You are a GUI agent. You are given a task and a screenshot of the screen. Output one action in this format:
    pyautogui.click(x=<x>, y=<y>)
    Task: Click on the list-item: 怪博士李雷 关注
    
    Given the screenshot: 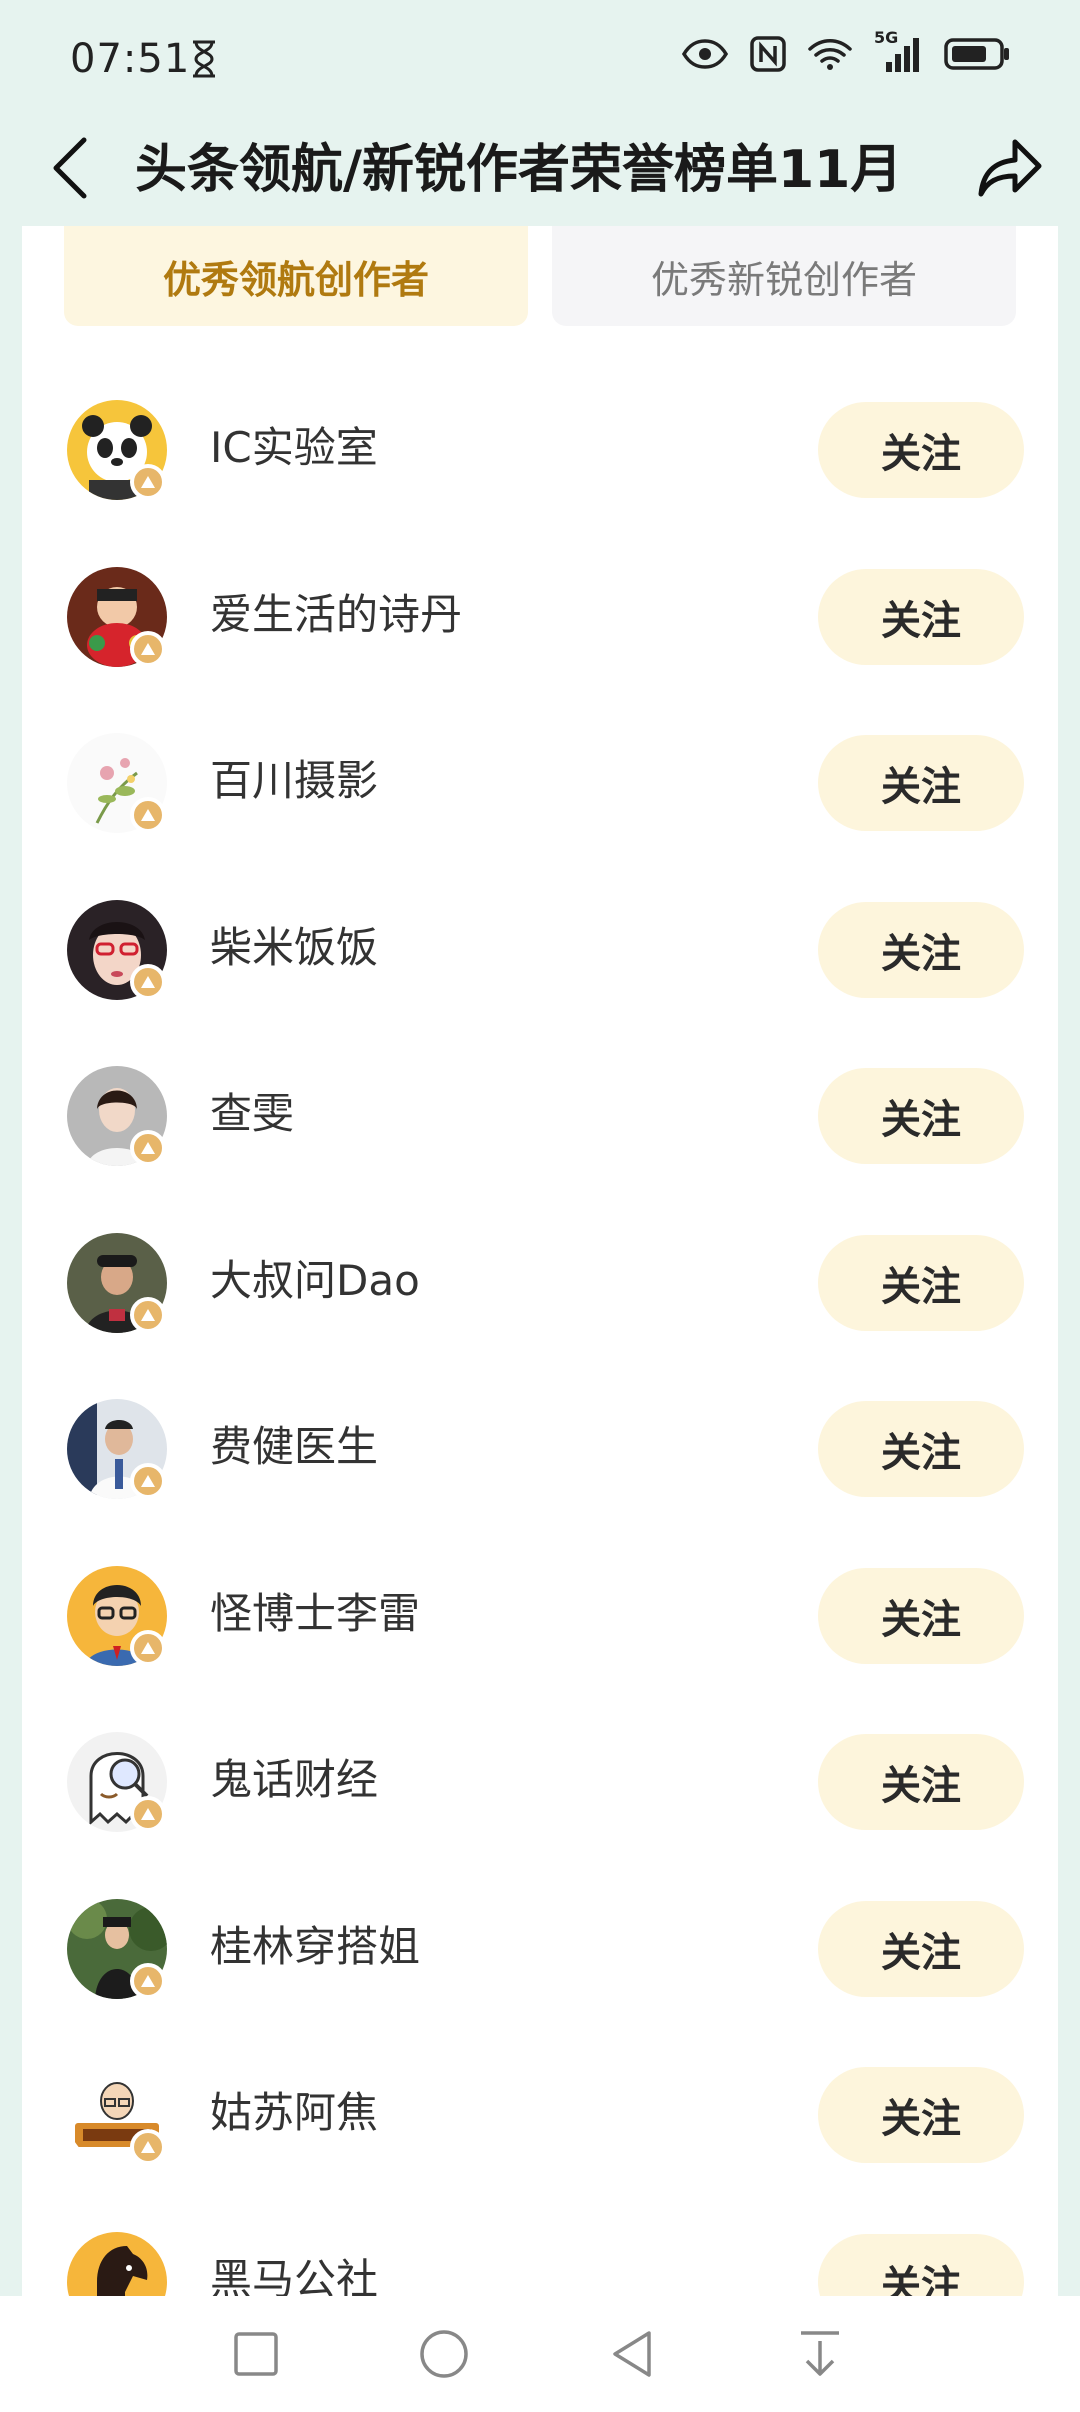 What is the action you would take?
    pyautogui.click(x=540, y=1635)
    